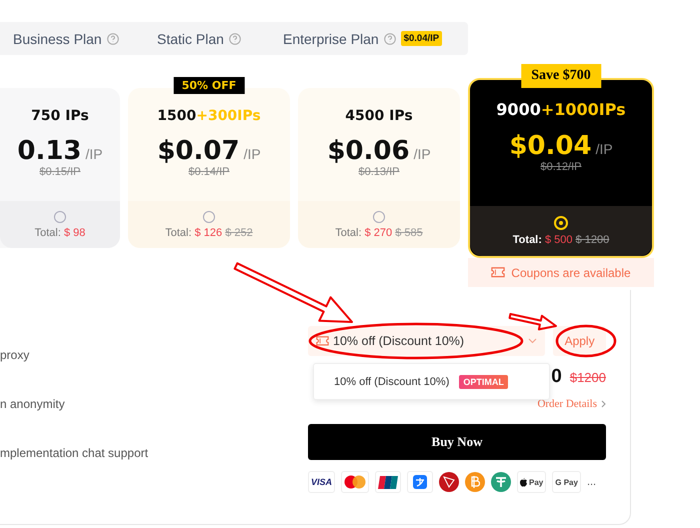 The height and width of the screenshot is (528, 700). I want to click on old-unit-price: $0.14/IP, so click(209, 172).